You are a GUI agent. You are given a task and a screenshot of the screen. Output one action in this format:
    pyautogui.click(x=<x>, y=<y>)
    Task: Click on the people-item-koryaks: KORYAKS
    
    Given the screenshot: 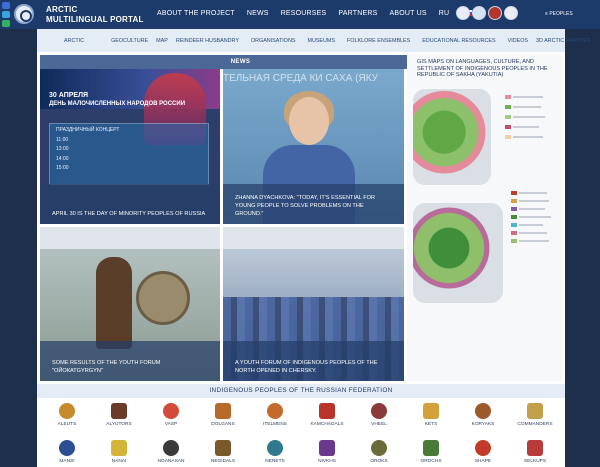 What is the action you would take?
    pyautogui.click(x=483, y=415)
    